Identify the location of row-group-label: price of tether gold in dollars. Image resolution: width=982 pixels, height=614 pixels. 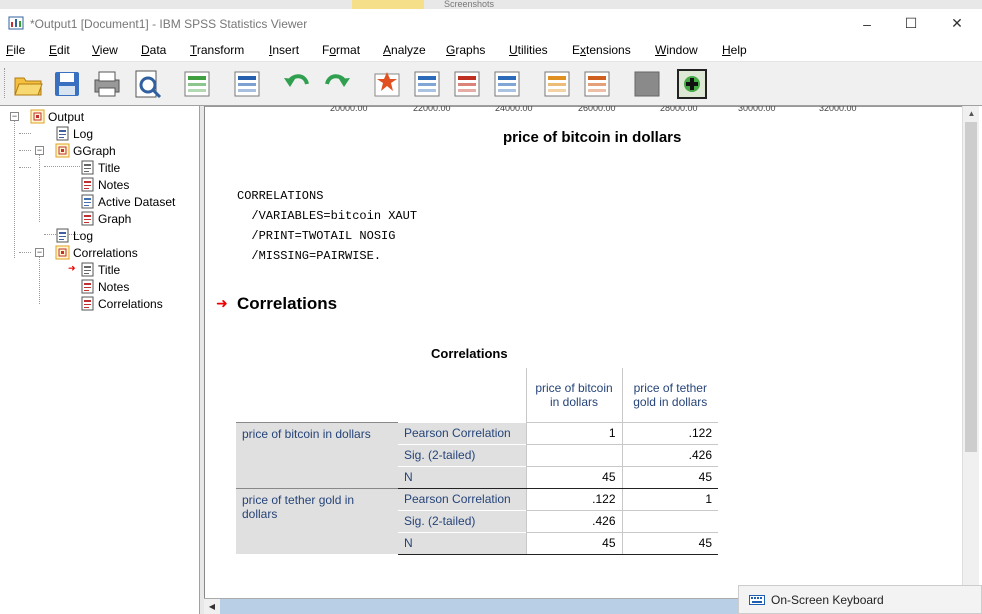
(317, 520).